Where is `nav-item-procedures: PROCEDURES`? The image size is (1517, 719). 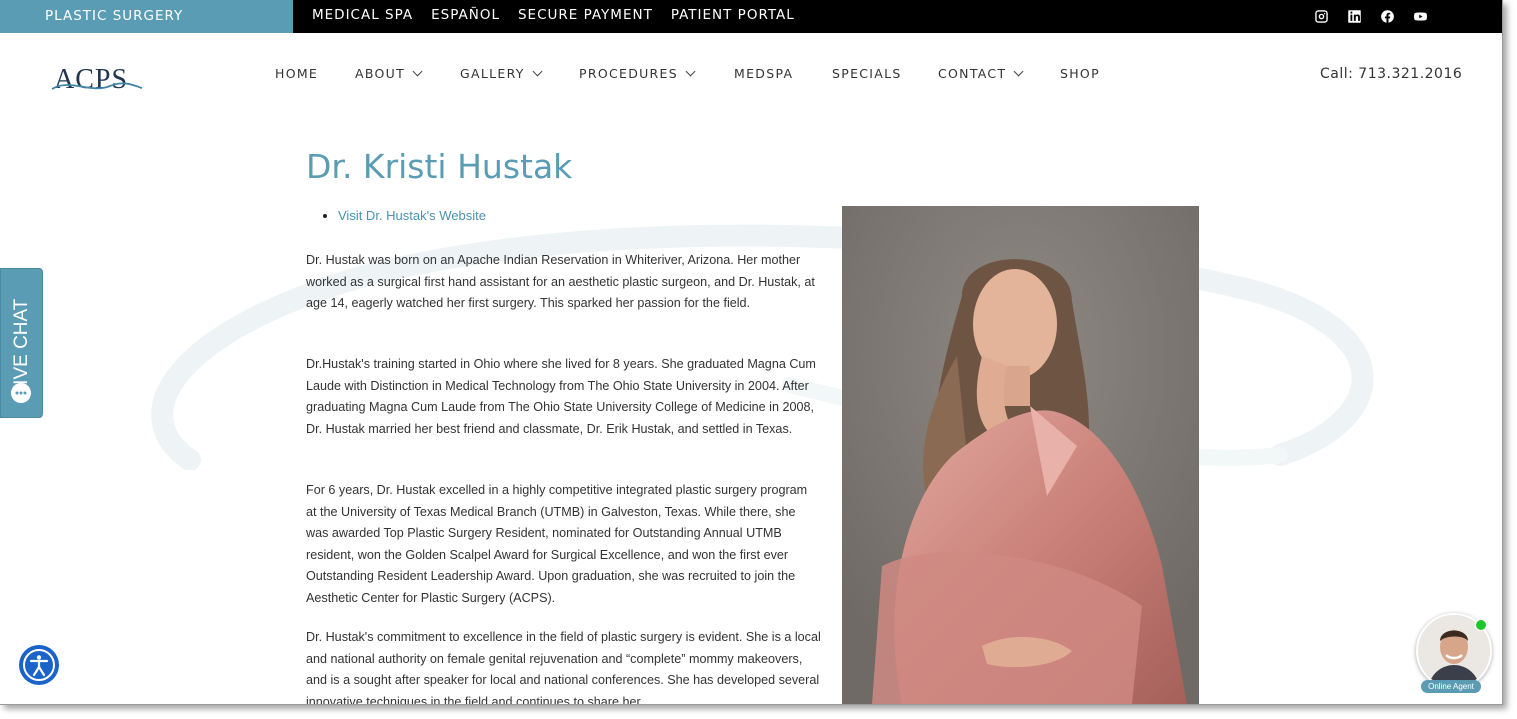 nav-item-procedures: PROCEDURES is located at coordinates (637, 73).